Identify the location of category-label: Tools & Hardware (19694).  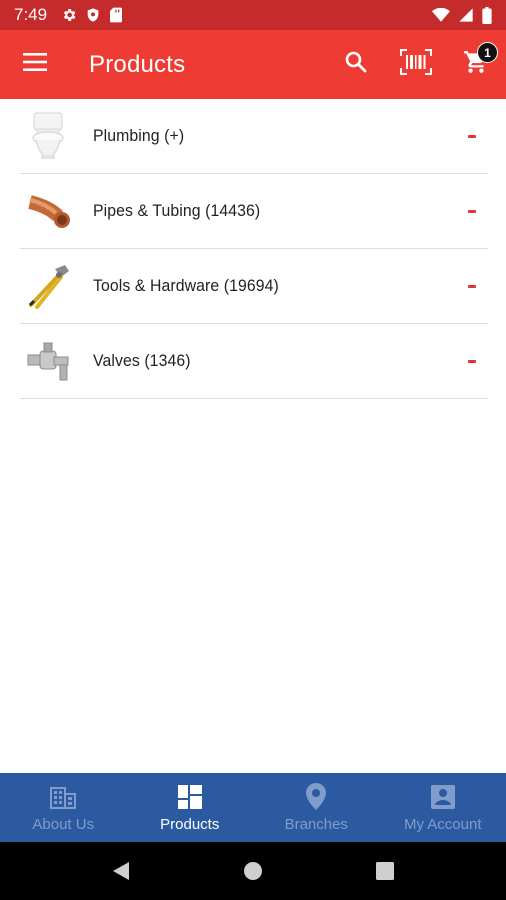
(186, 285).